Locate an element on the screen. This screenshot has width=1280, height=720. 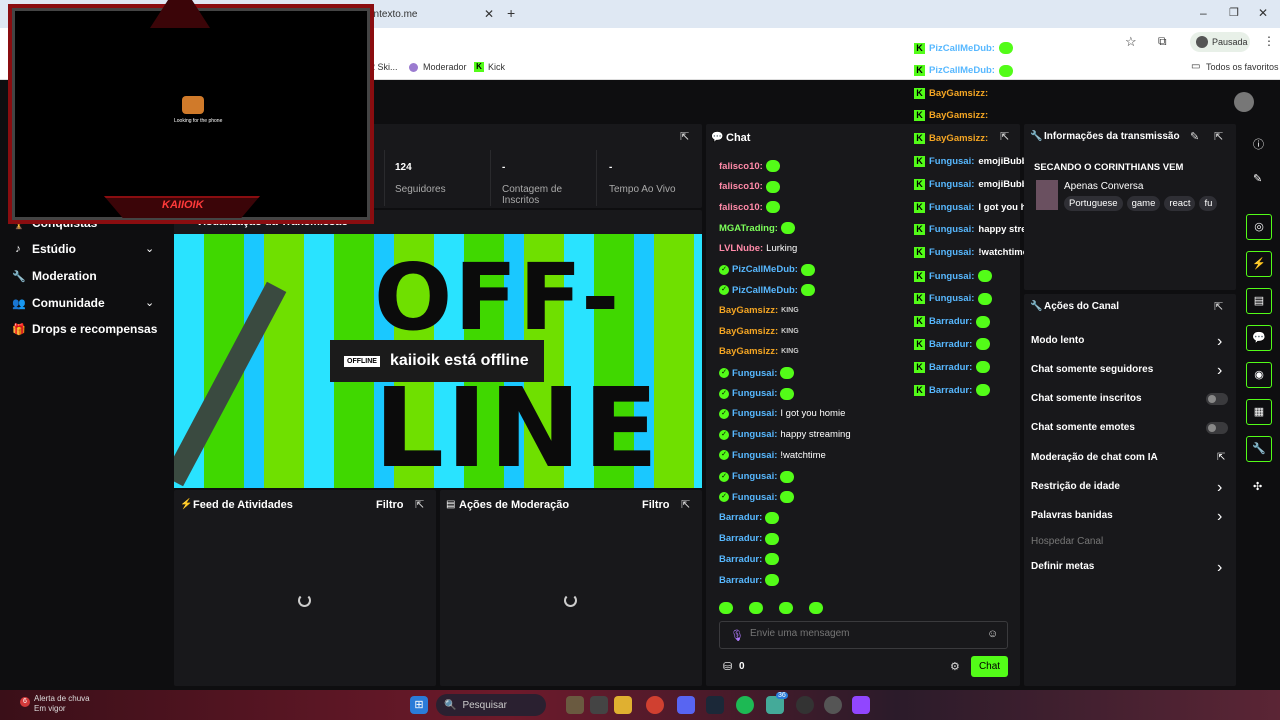
obs-icon is located at coordinates (805, 705).